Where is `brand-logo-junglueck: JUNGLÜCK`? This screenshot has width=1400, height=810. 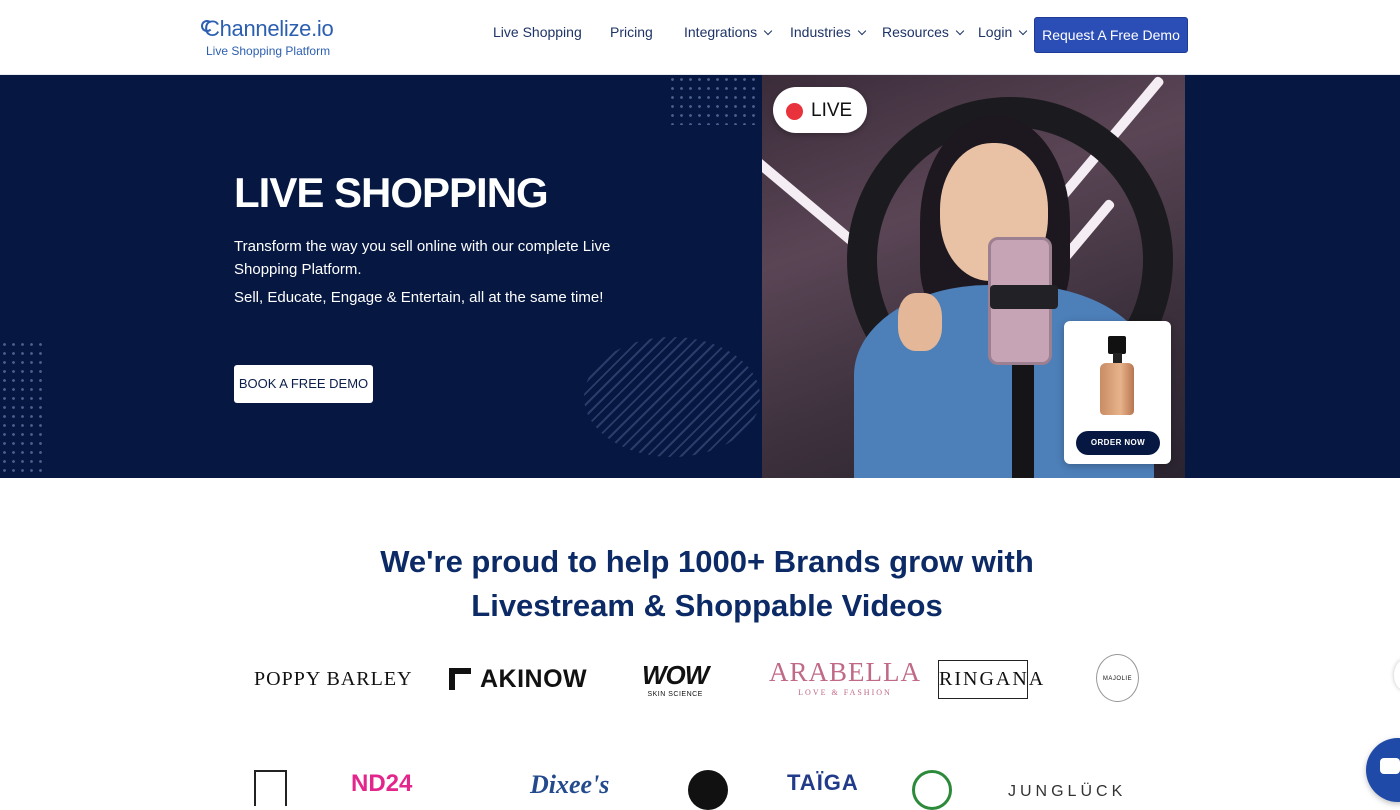
brand-logo-junglueck: JUNGLÜCK is located at coordinates (1067, 791).